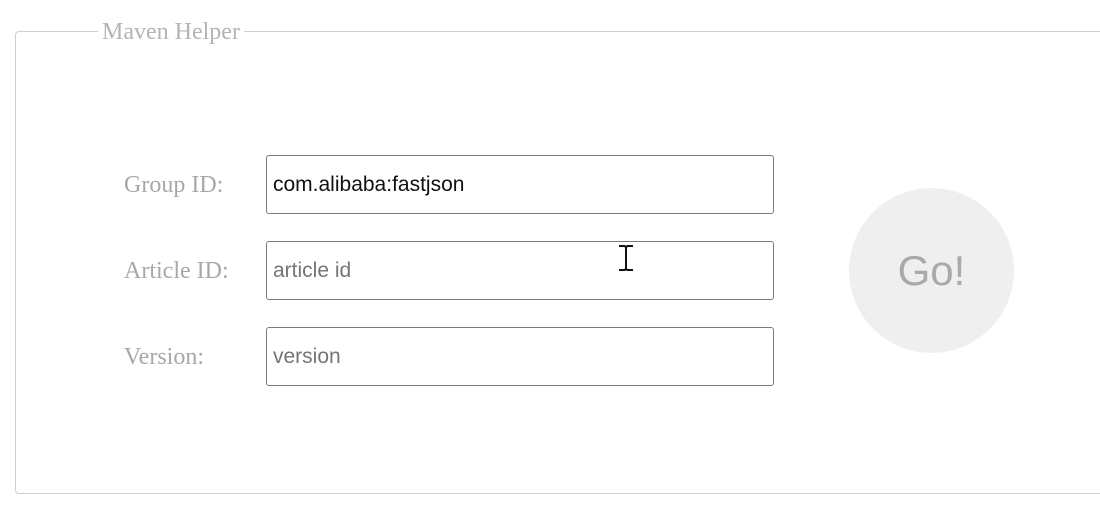 The image size is (1100, 512). What do you see at coordinates (520, 356) in the screenshot?
I see `version-input` at bounding box center [520, 356].